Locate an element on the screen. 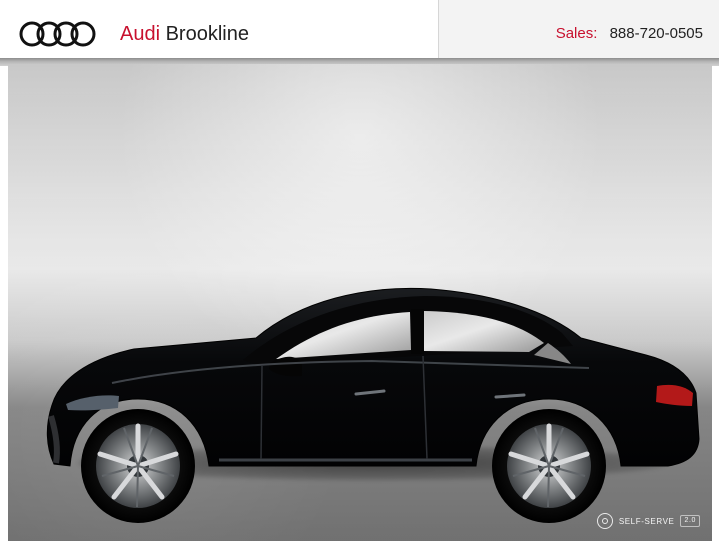 Image resolution: width=719 pixels, height=541 pixels. b-pillar is located at coordinates (417, 331).